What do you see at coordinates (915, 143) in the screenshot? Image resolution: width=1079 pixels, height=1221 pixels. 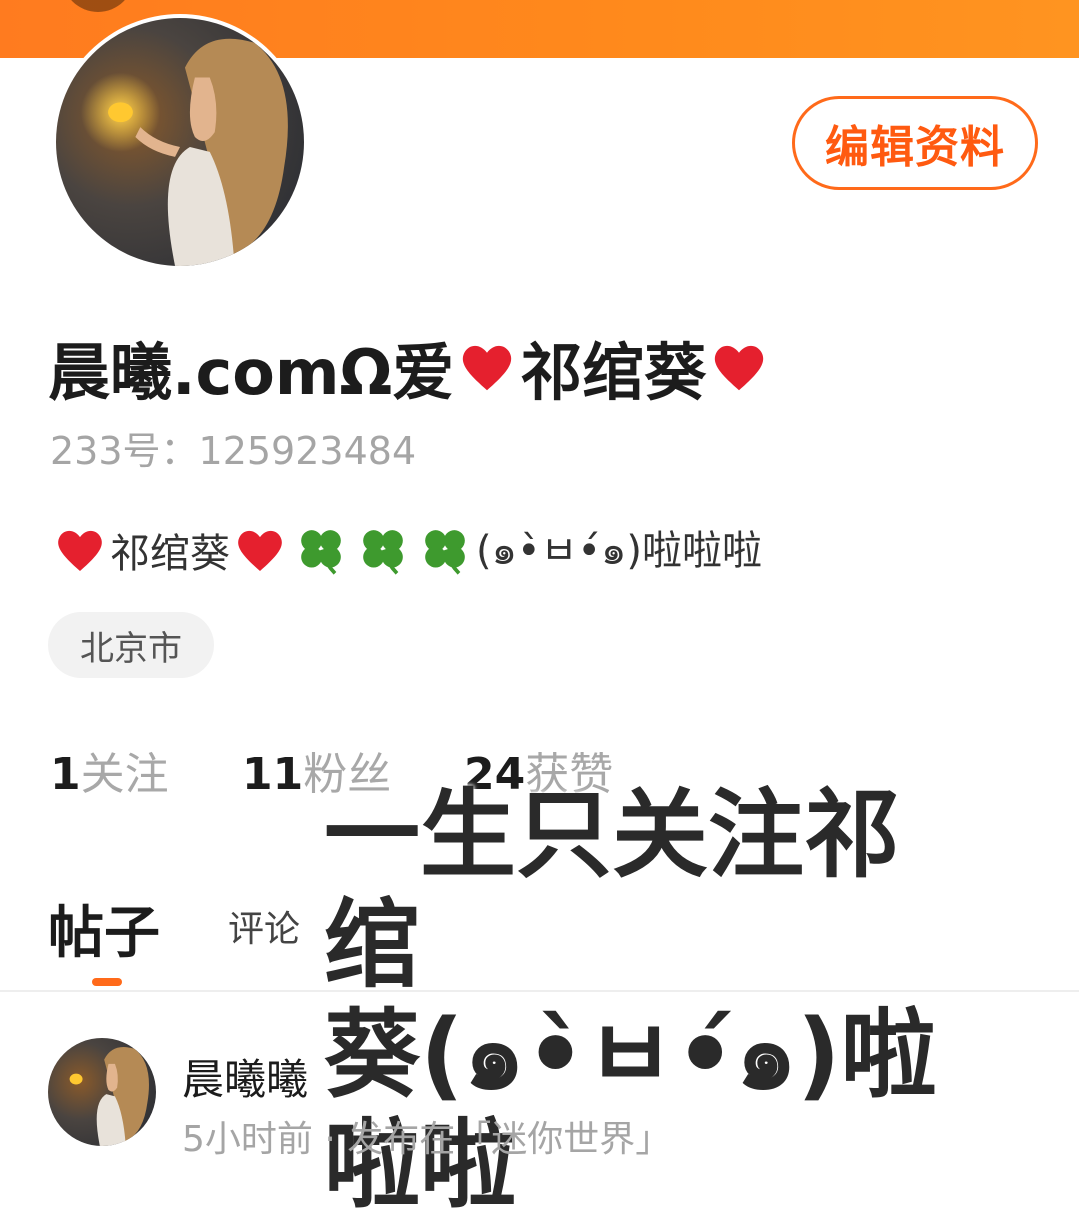 I see `edit-profile-button: 编辑资料` at bounding box center [915, 143].